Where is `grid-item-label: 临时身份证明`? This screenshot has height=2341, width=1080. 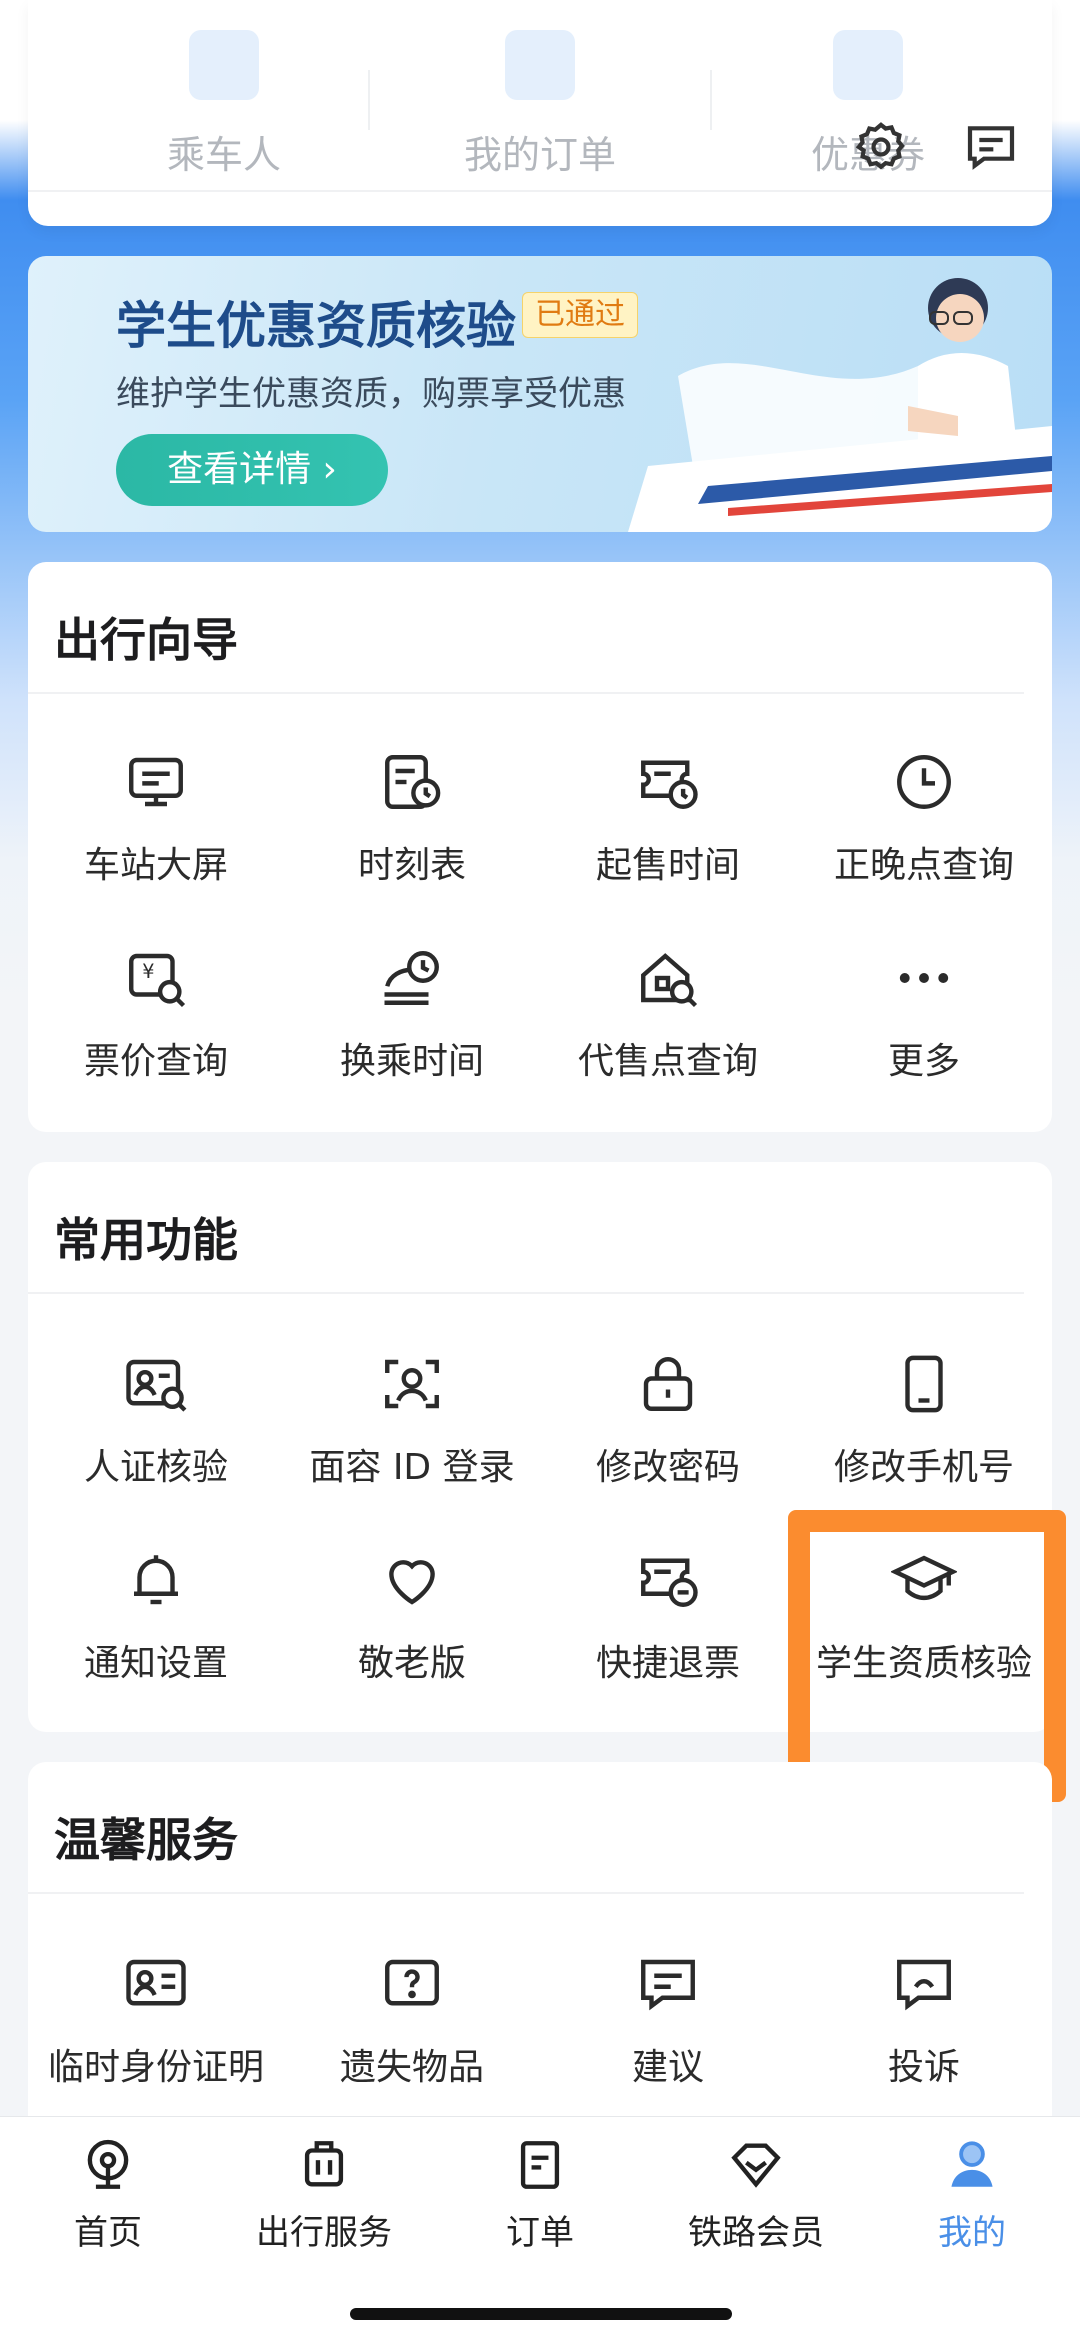 grid-item-label: 临时身份证明 is located at coordinates (155, 2067).